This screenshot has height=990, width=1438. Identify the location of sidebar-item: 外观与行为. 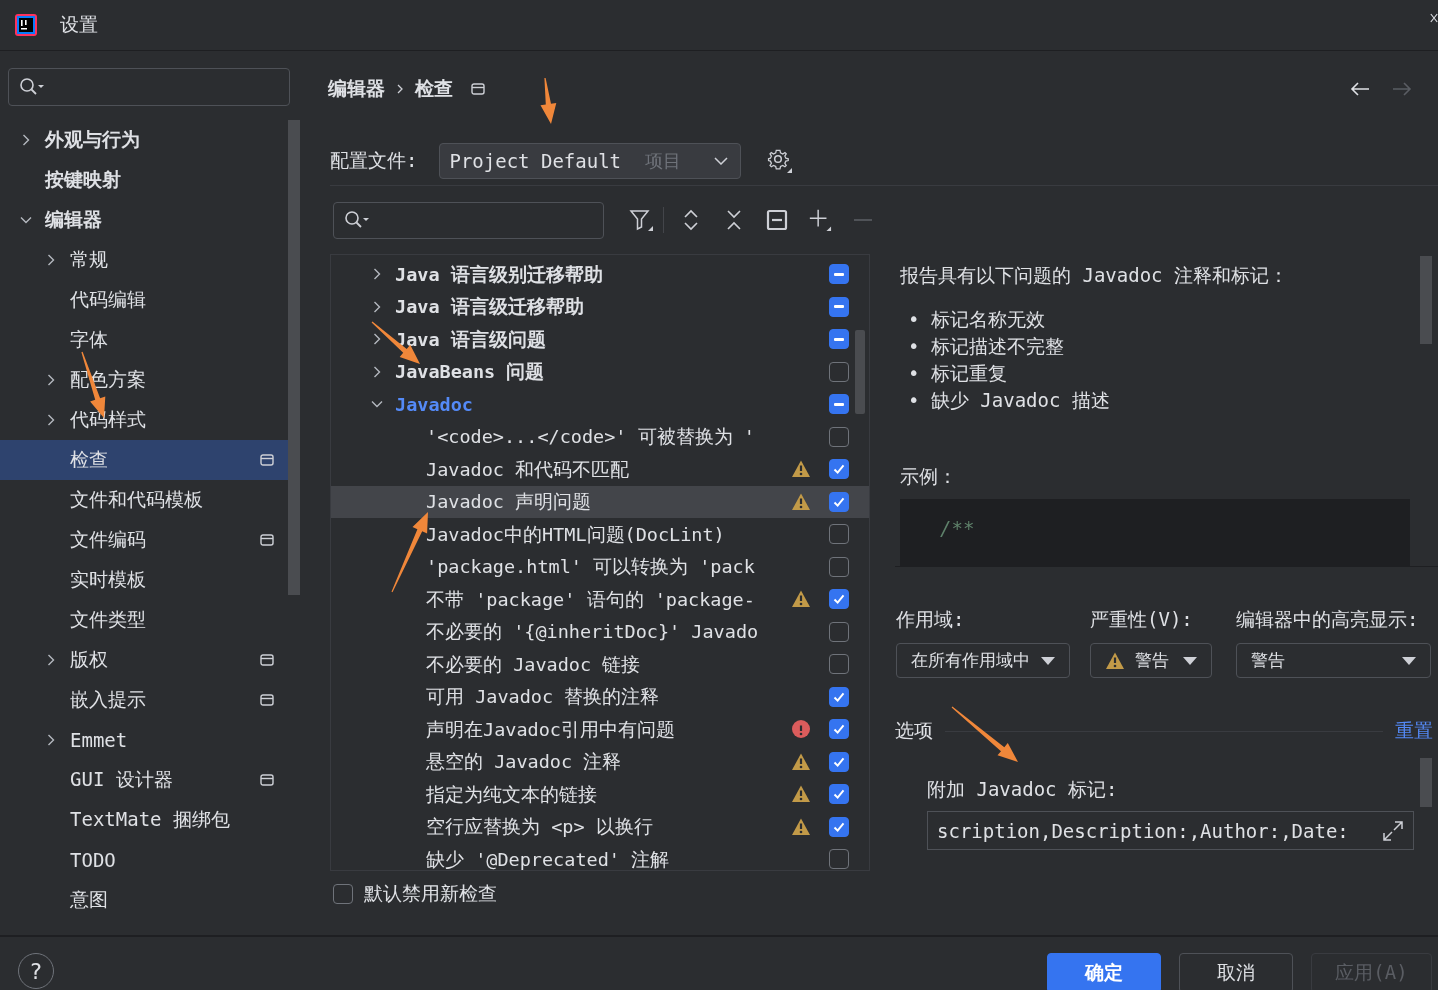
(144, 140).